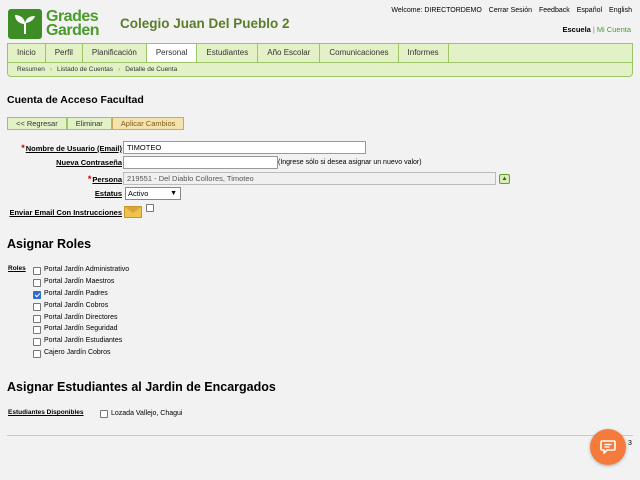  What do you see at coordinates (115, 53) in the screenshot?
I see `tab-planificacion: Planificación` at bounding box center [115, 53].